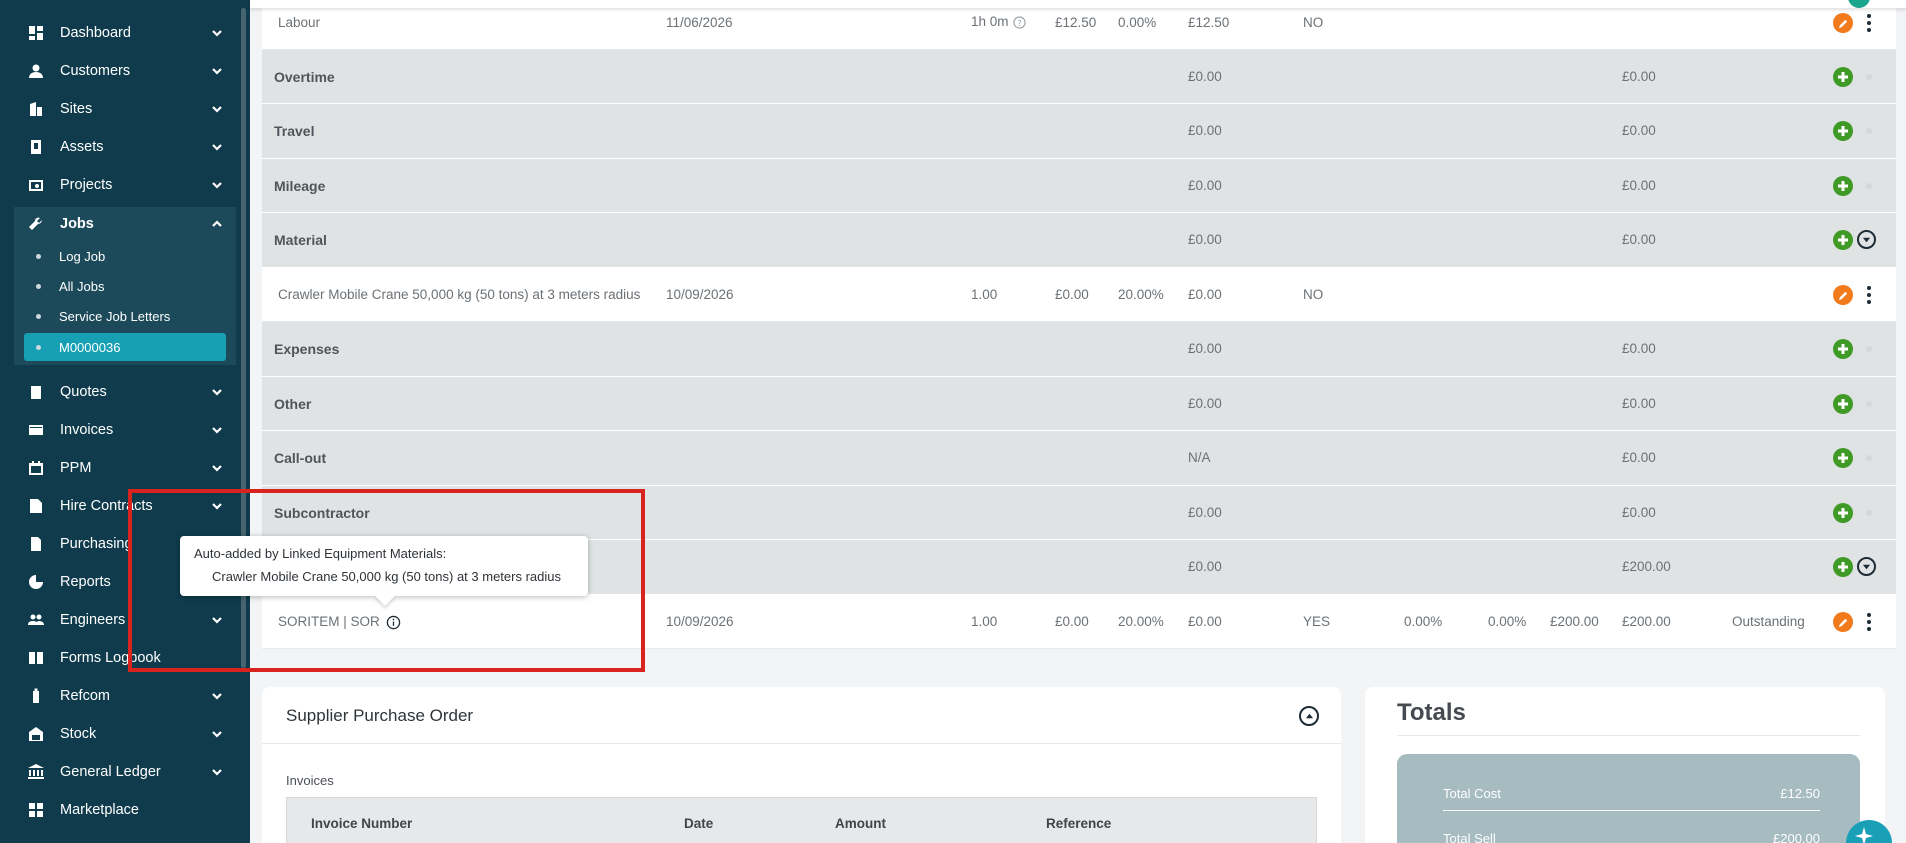 The height and width of the screenshot is (843, 1906). Describe the element at coordinates (125, 620) in the screenshot. I see `sidebar-item-engineers: Engineers` at that location.